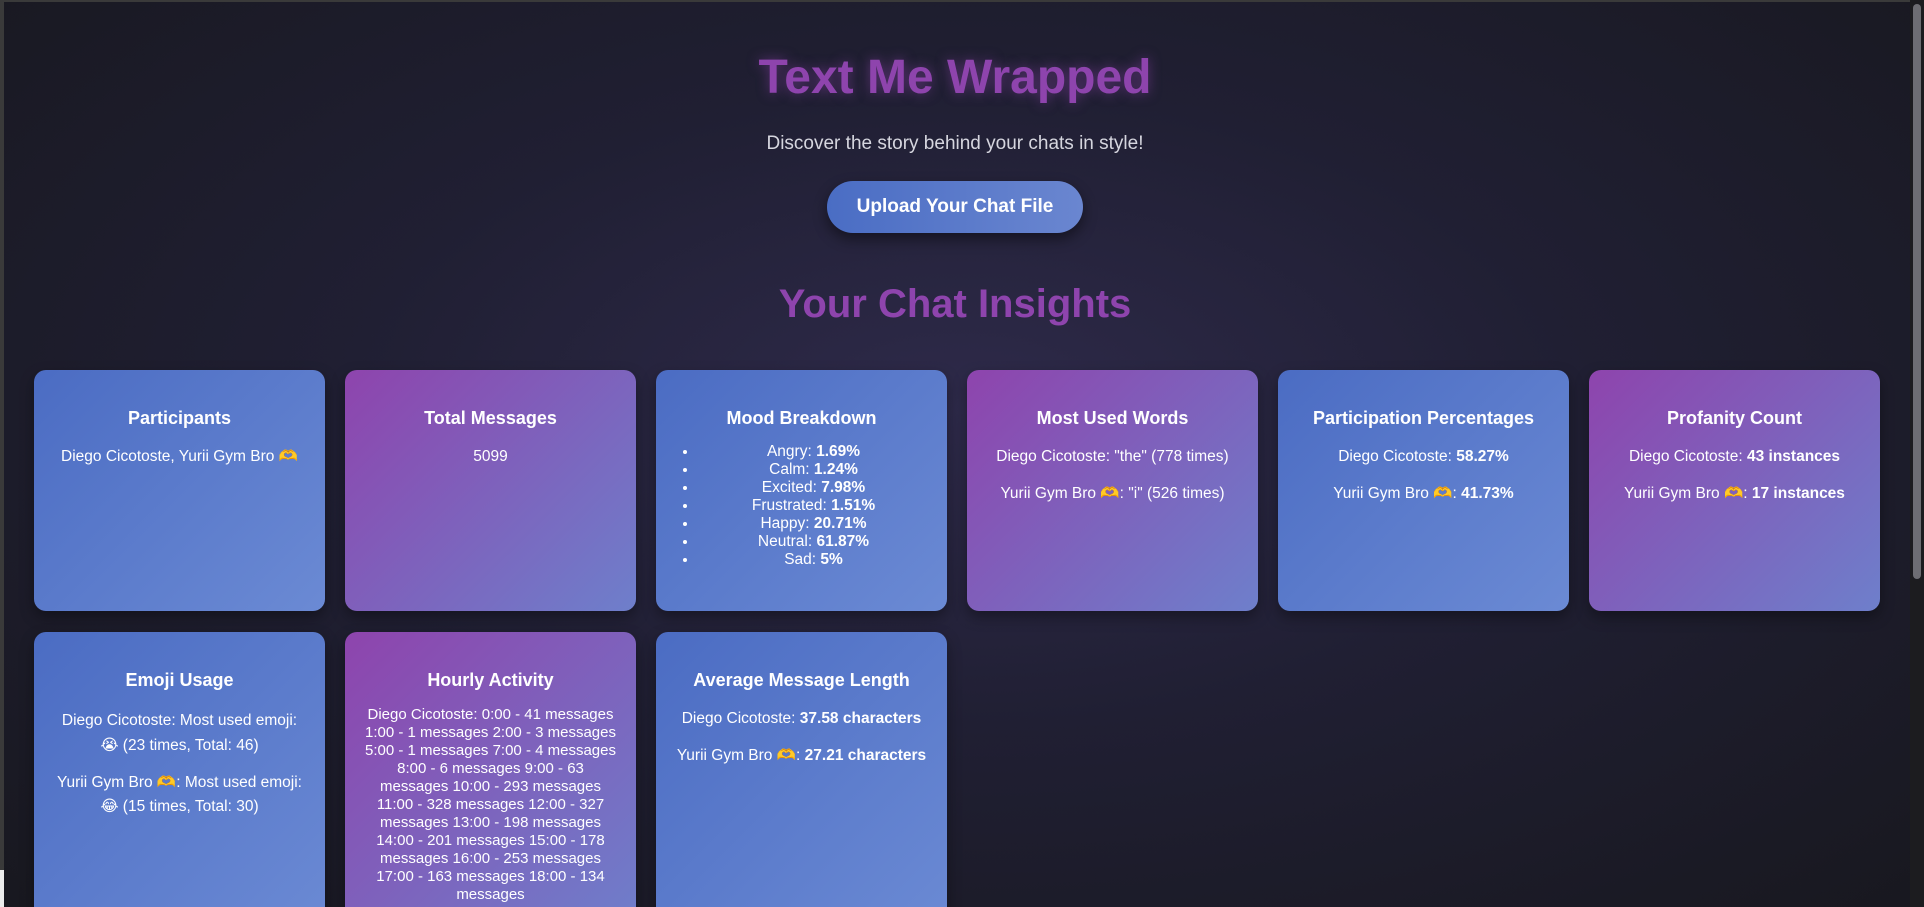 This screenshot has height=907, width=1924. Describe the element at coordinates (1482, 456) in the screenshot. I see `participation-value: 58.27%` at that location.